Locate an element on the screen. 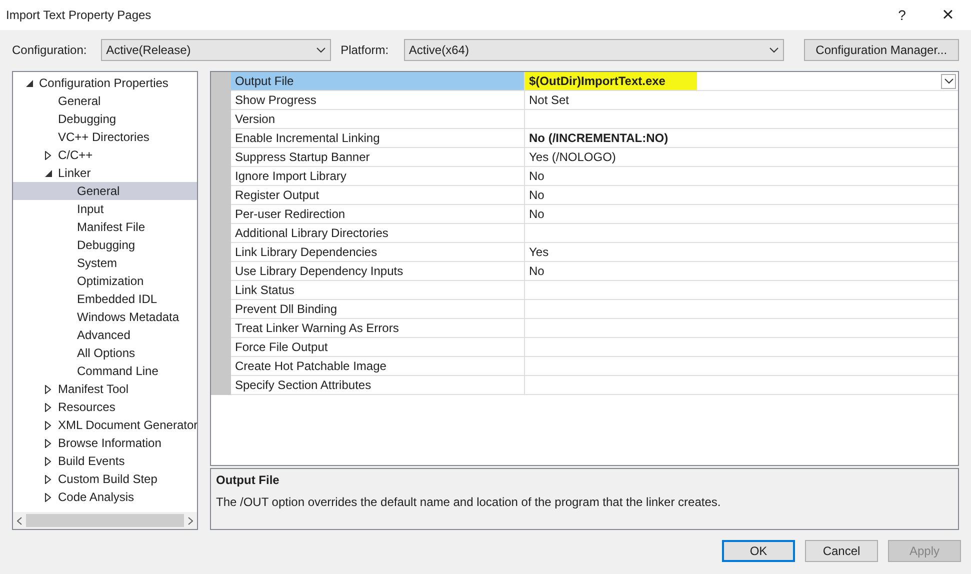  property-name: Register Output is located at coordinates (378, 195).